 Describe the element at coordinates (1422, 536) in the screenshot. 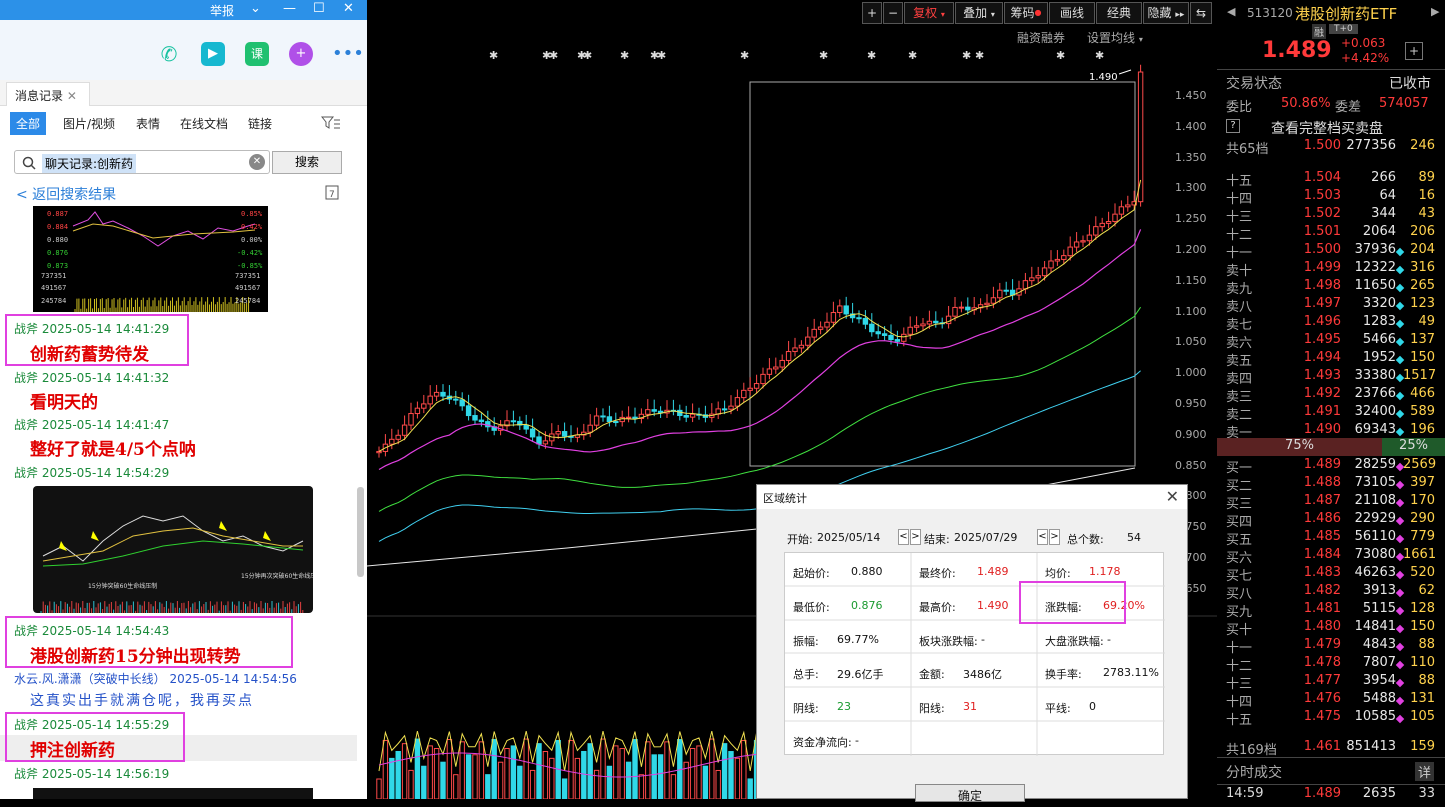

I see `level-count: 779` at that location.